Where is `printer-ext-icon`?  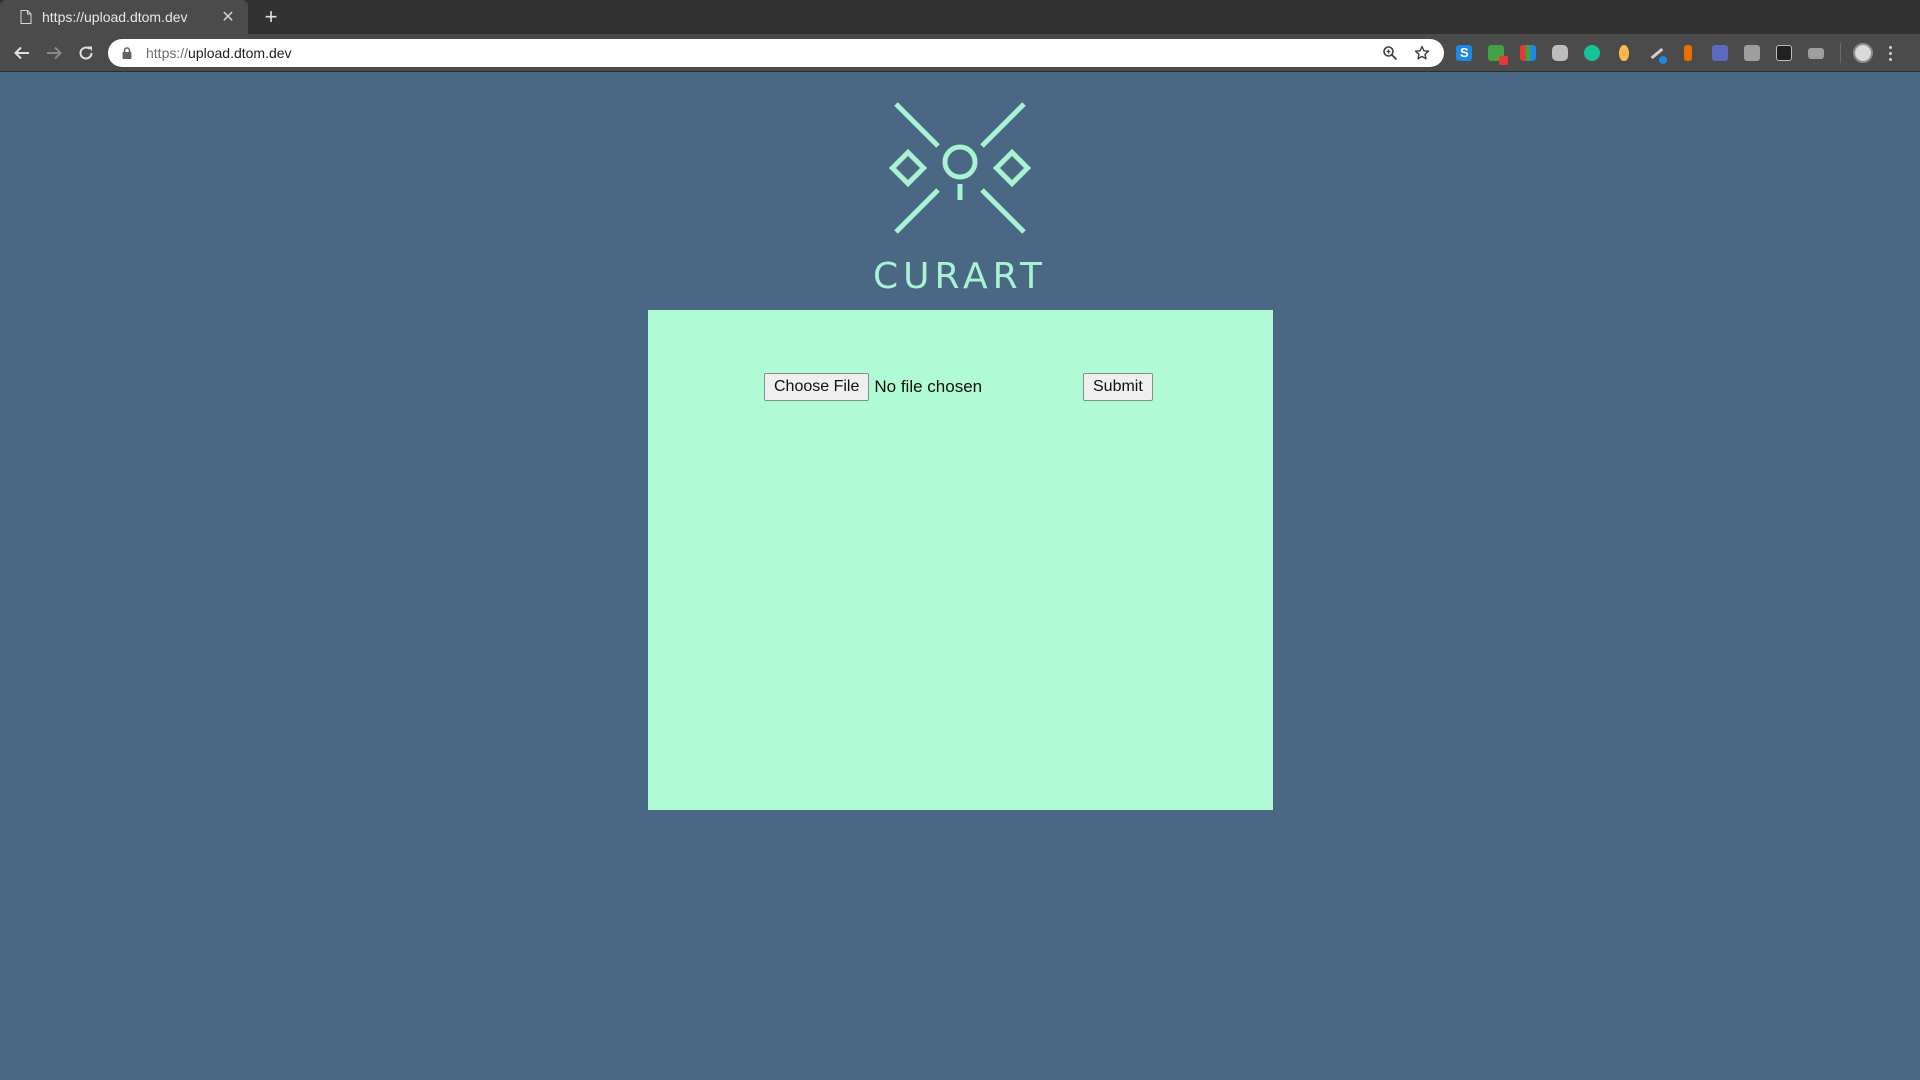
printer-ext-icon is located at coordinates (1784, 53).